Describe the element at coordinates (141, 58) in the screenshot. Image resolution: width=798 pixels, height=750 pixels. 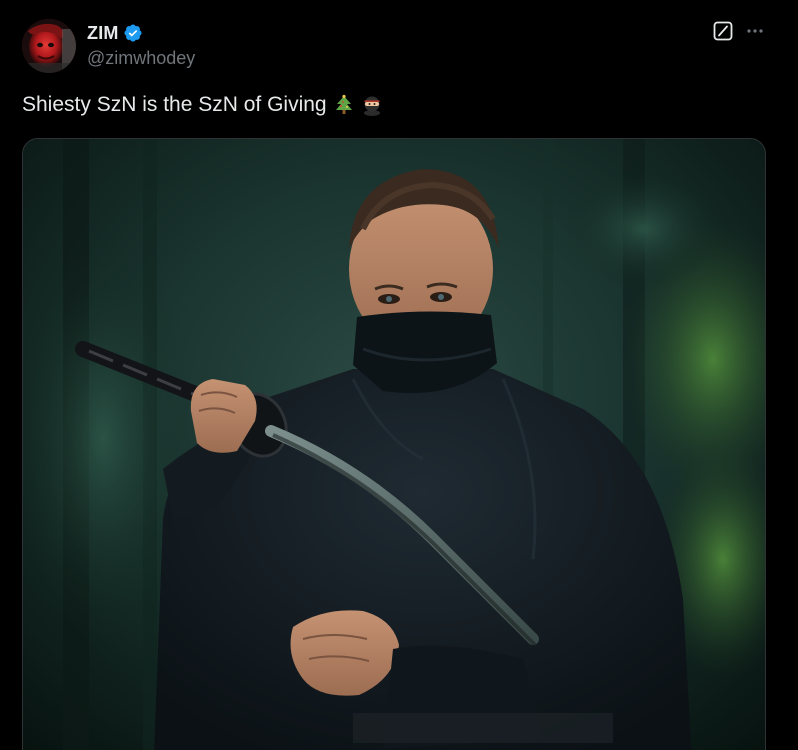
I see `author-handle: @zimwhodey` at that location.